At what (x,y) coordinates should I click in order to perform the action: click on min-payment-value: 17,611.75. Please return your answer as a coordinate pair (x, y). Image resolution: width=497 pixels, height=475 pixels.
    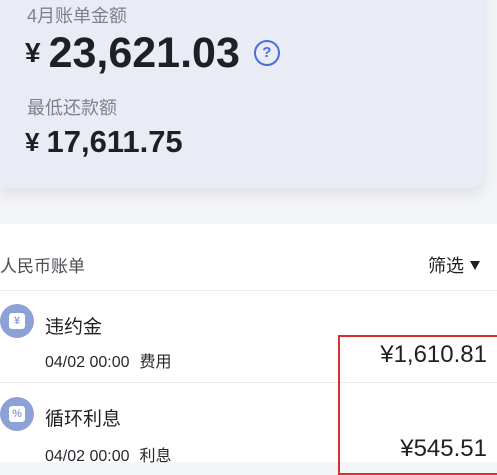
    Looking at the image, I should click on (114, 141).